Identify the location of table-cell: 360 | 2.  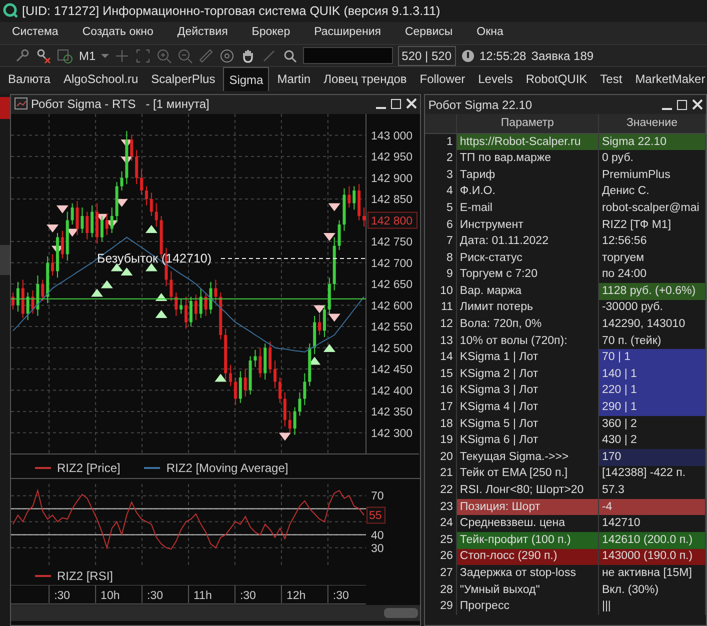
(652, 424).